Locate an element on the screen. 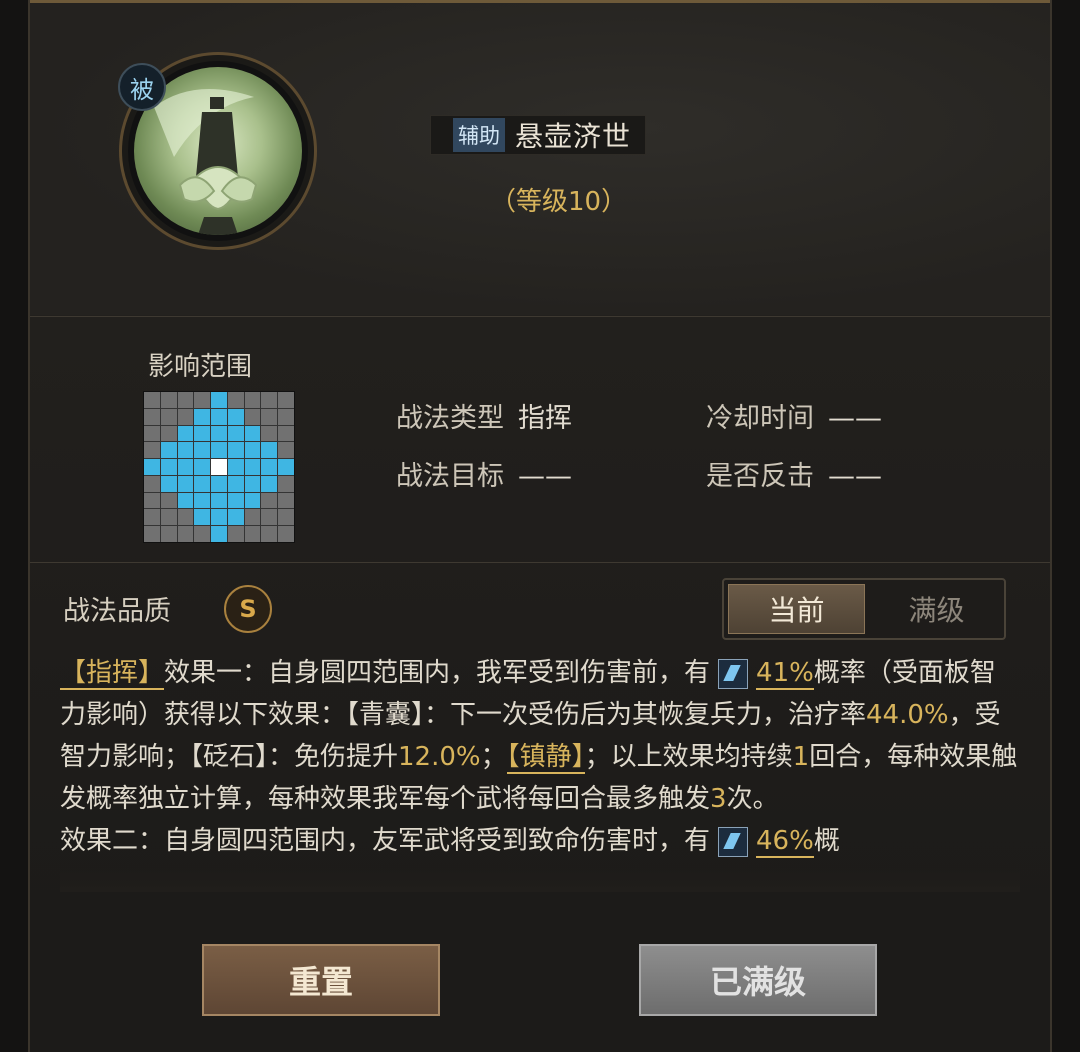  counter-row: 是否反击 —— is located at coordinates (794, 473).